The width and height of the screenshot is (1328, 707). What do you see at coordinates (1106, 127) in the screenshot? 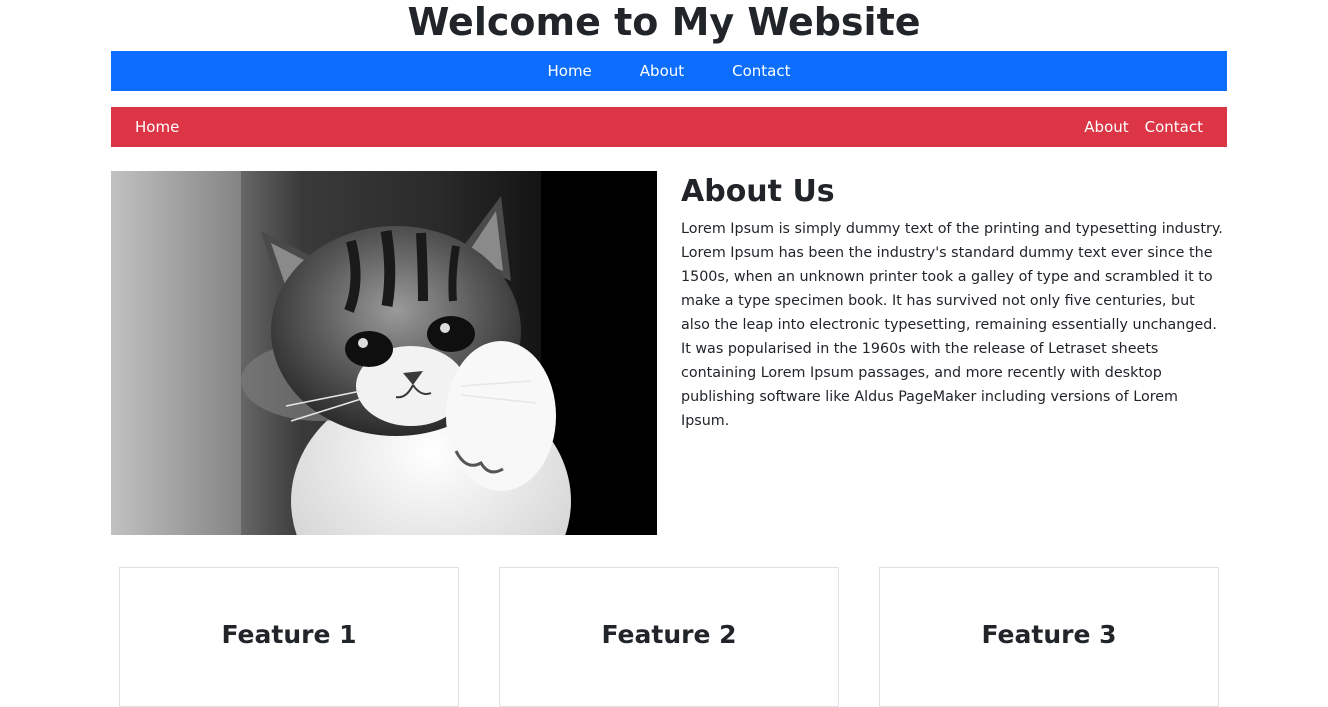
I see `secondary-nav-link-about: About` at bounding box center [1106, 127].